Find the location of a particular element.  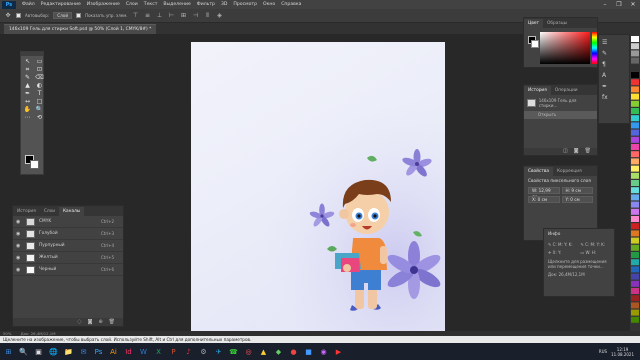

taskbar-app-icon: ◎ is located at coordinates (248, 352).